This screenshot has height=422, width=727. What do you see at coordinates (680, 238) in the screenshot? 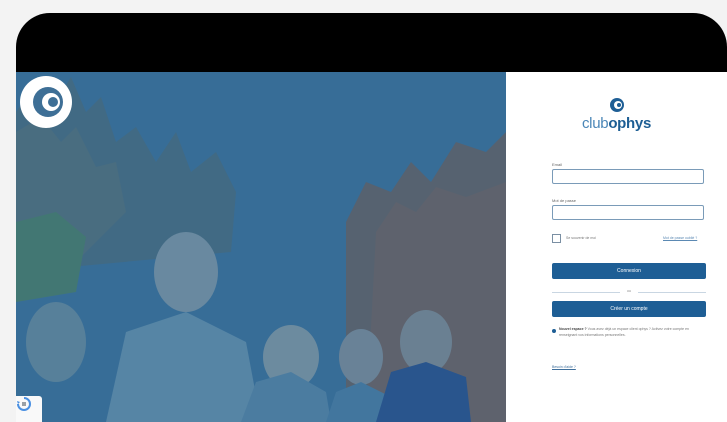
I see `forgot-password-link: Mot de passe oublié ?` at bounding box center [680, 238].